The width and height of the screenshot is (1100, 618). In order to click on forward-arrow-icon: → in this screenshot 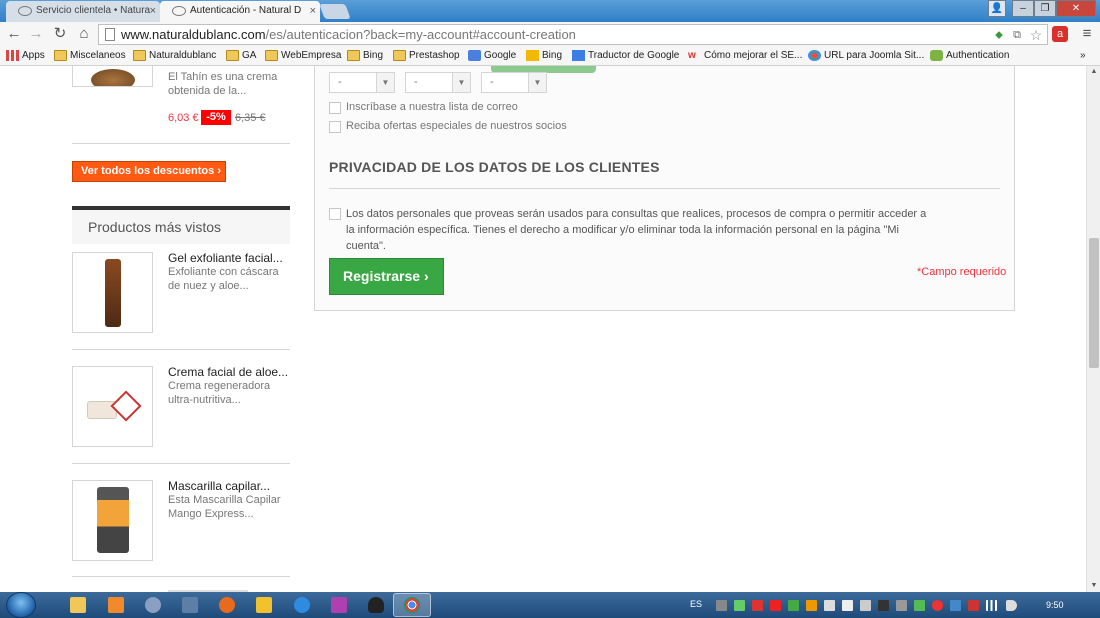, I will do `click(36, 34)`.